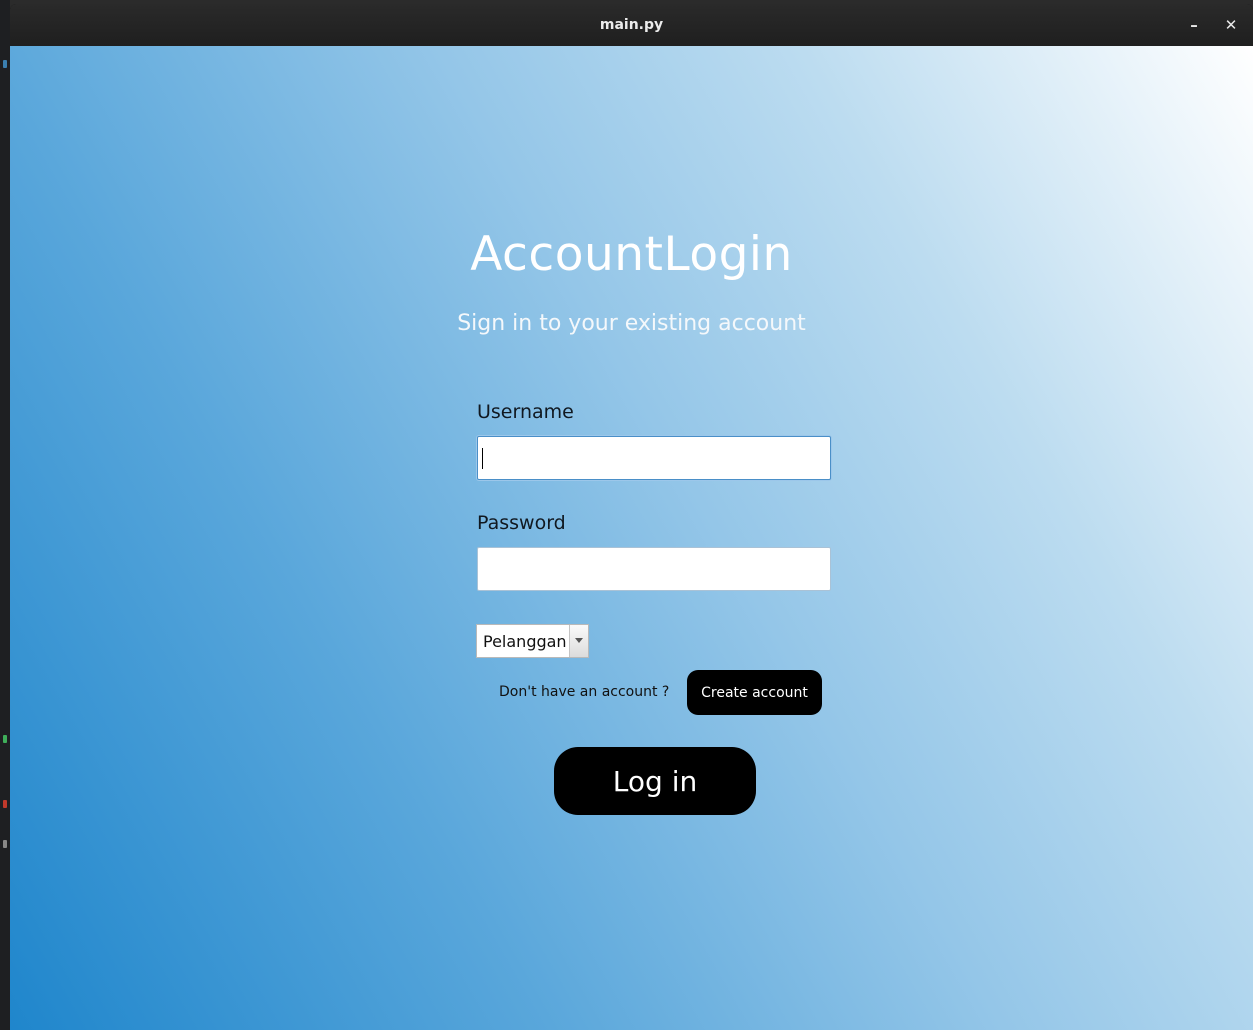 The image size is (1253, 1030). What do you see at coordinates (654, 458) in the screenshot?
I see `username-field` at bounding box center [654, 458].